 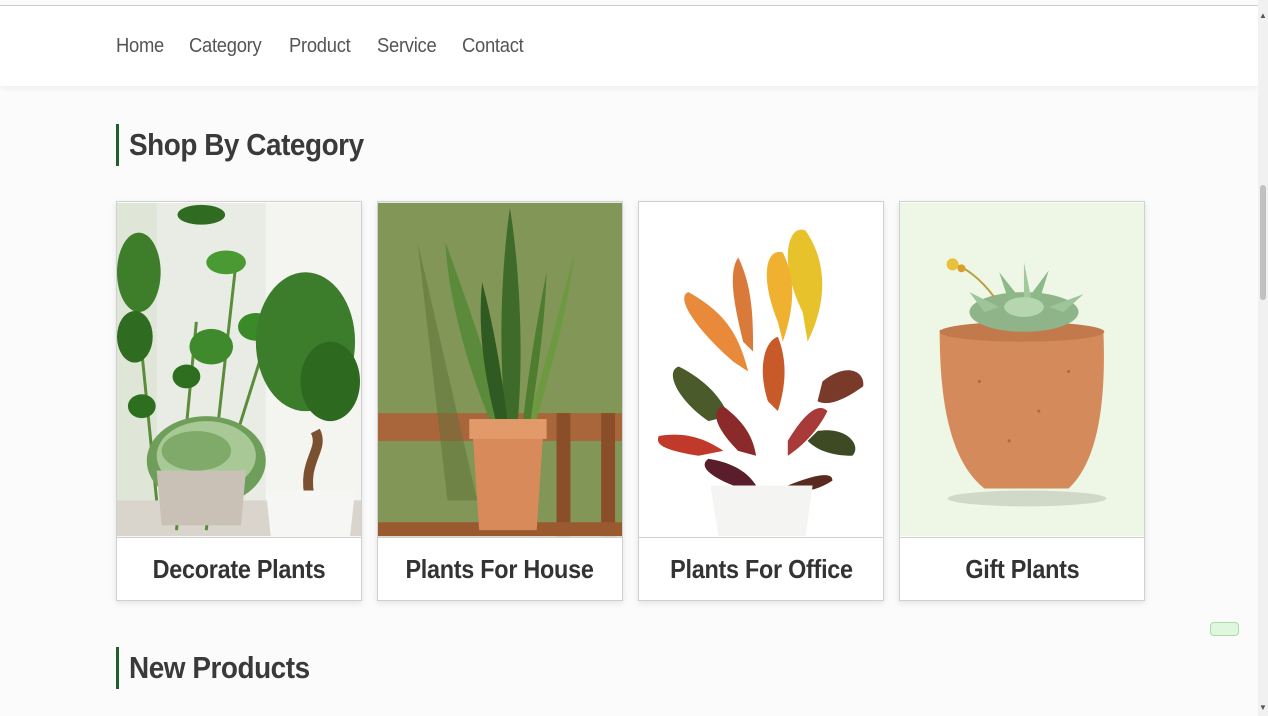 I want to click on category-card-label: Plants For Office, so click(x=761, y=569).